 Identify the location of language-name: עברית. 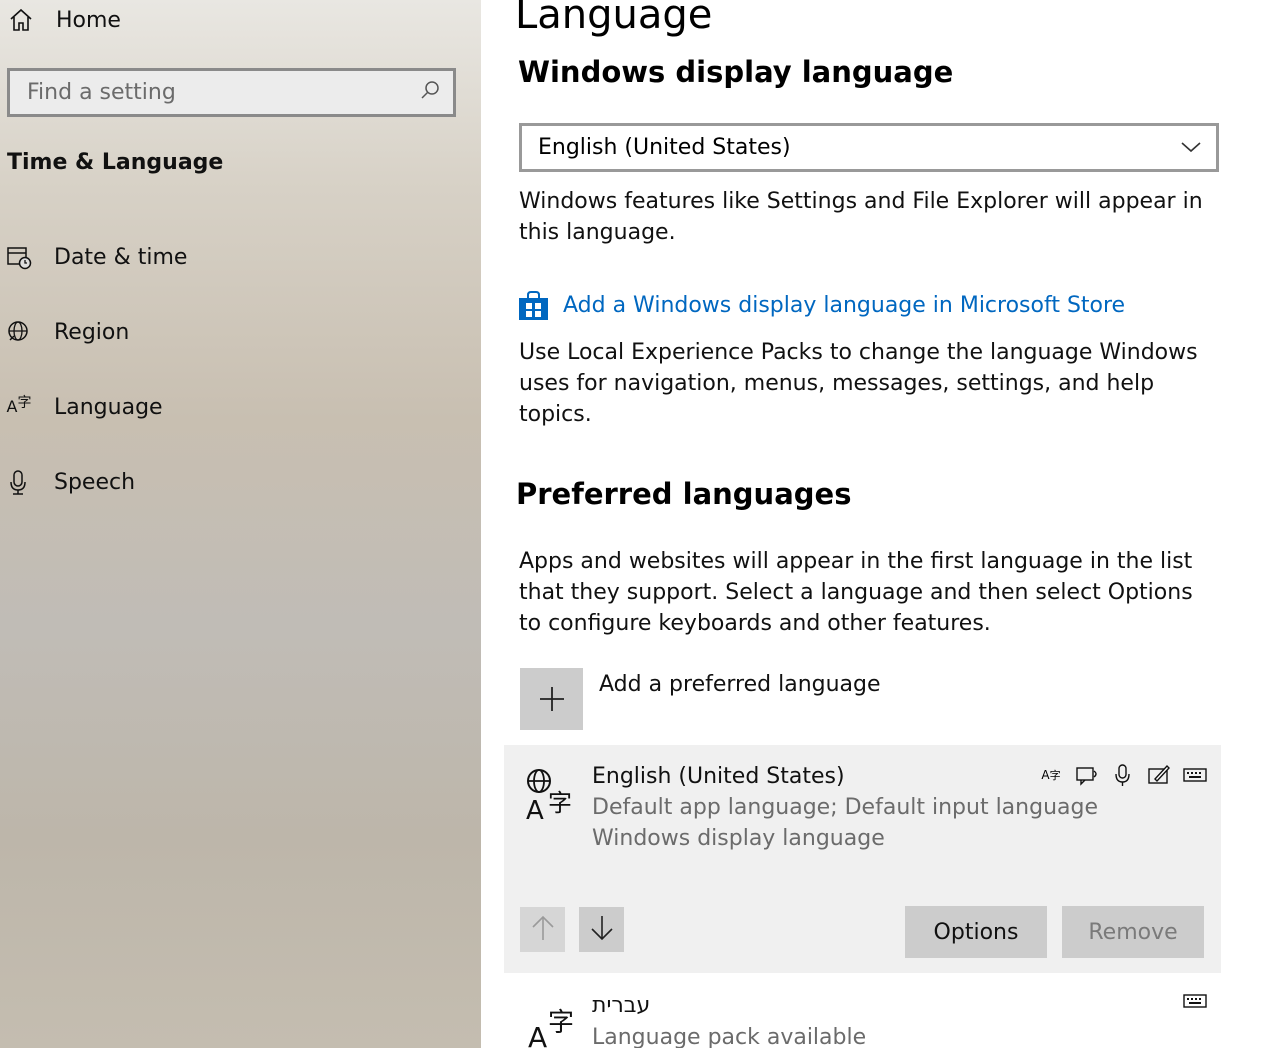
(621, 1005).